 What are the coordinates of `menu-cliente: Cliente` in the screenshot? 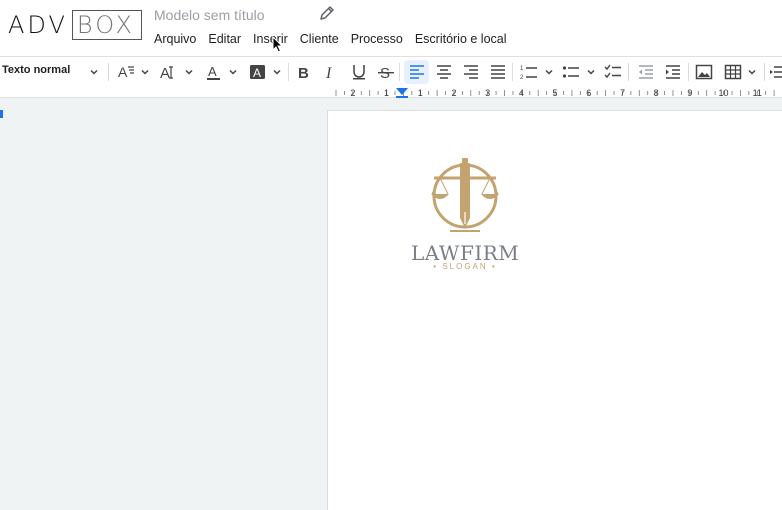 It's located at (319, 39).